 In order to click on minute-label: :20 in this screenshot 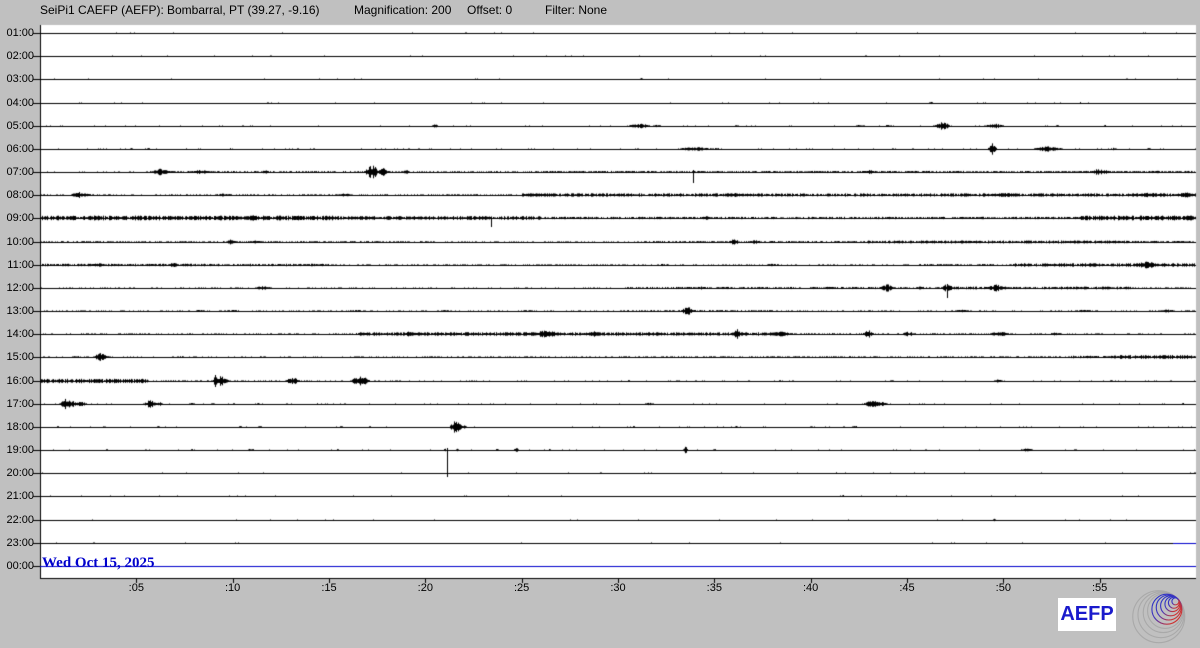, I will do `click(425, 588)`.